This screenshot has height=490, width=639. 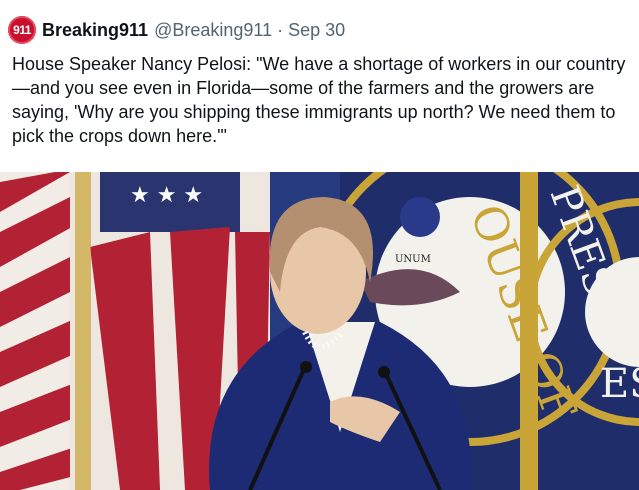 I want to click on user-handle: @Breaking911, so click(x=213, y=30).